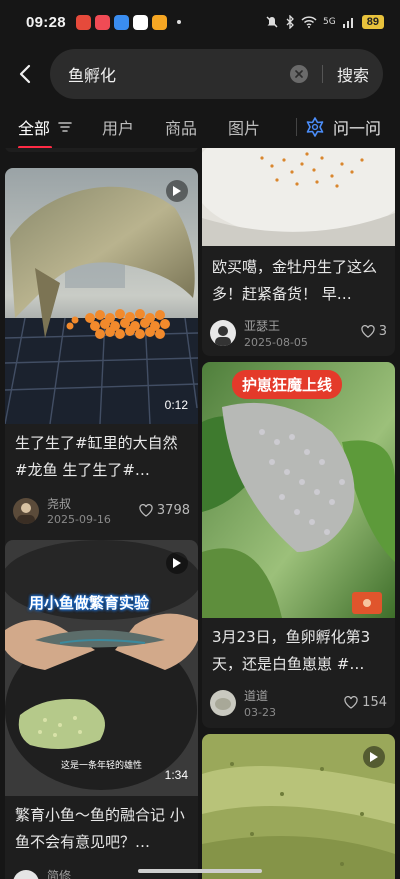 Image resolution: width=400 pixels, height=879 pixels. What do you see at coordinates (176, 775) in the screenshot?
I see `video-duration: 1:34` at bounding box center [176, 775].